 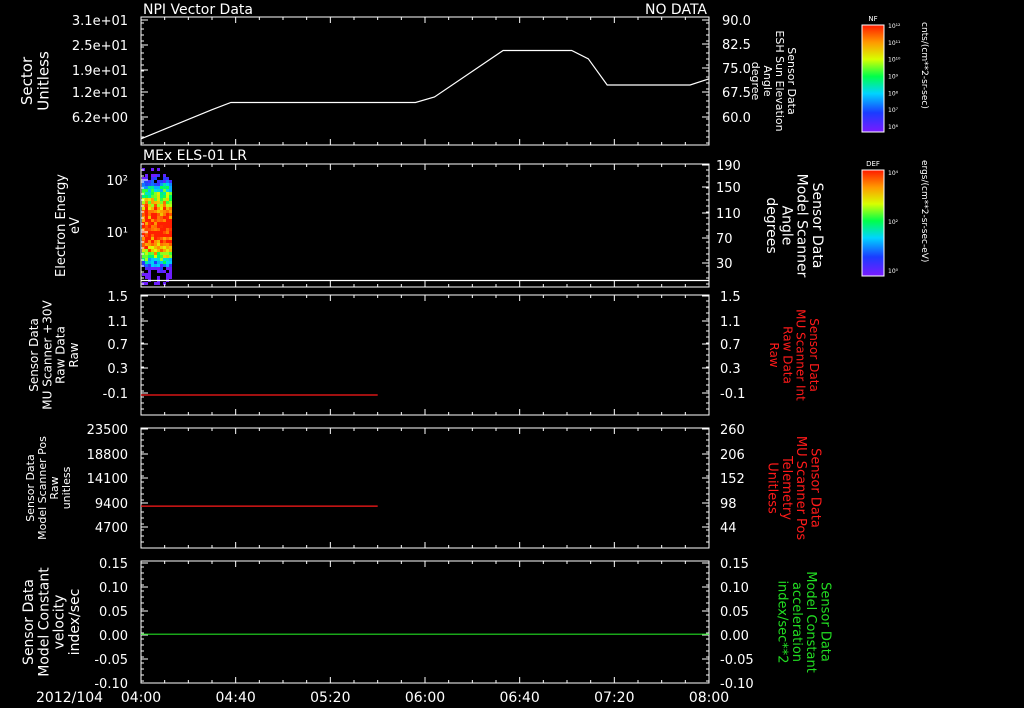 What do you see at coordinates (43, 81) in the screenshot?
I see `left-axis-label-line: Unitless` at bounding box center [43, 81].